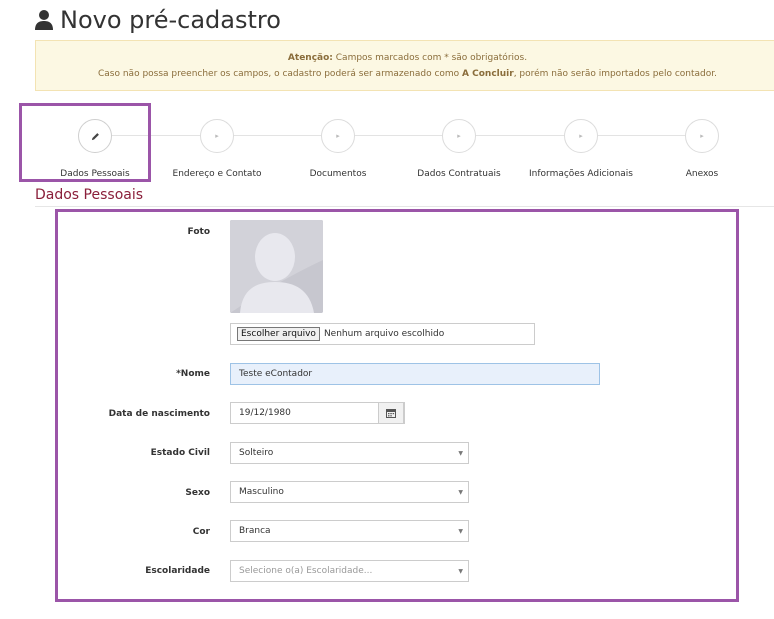  What do you see at coordinates (488, 74) in the screenshot?
I see `alert-line2-strong: A Concluir` at bounding box center [488, 74].